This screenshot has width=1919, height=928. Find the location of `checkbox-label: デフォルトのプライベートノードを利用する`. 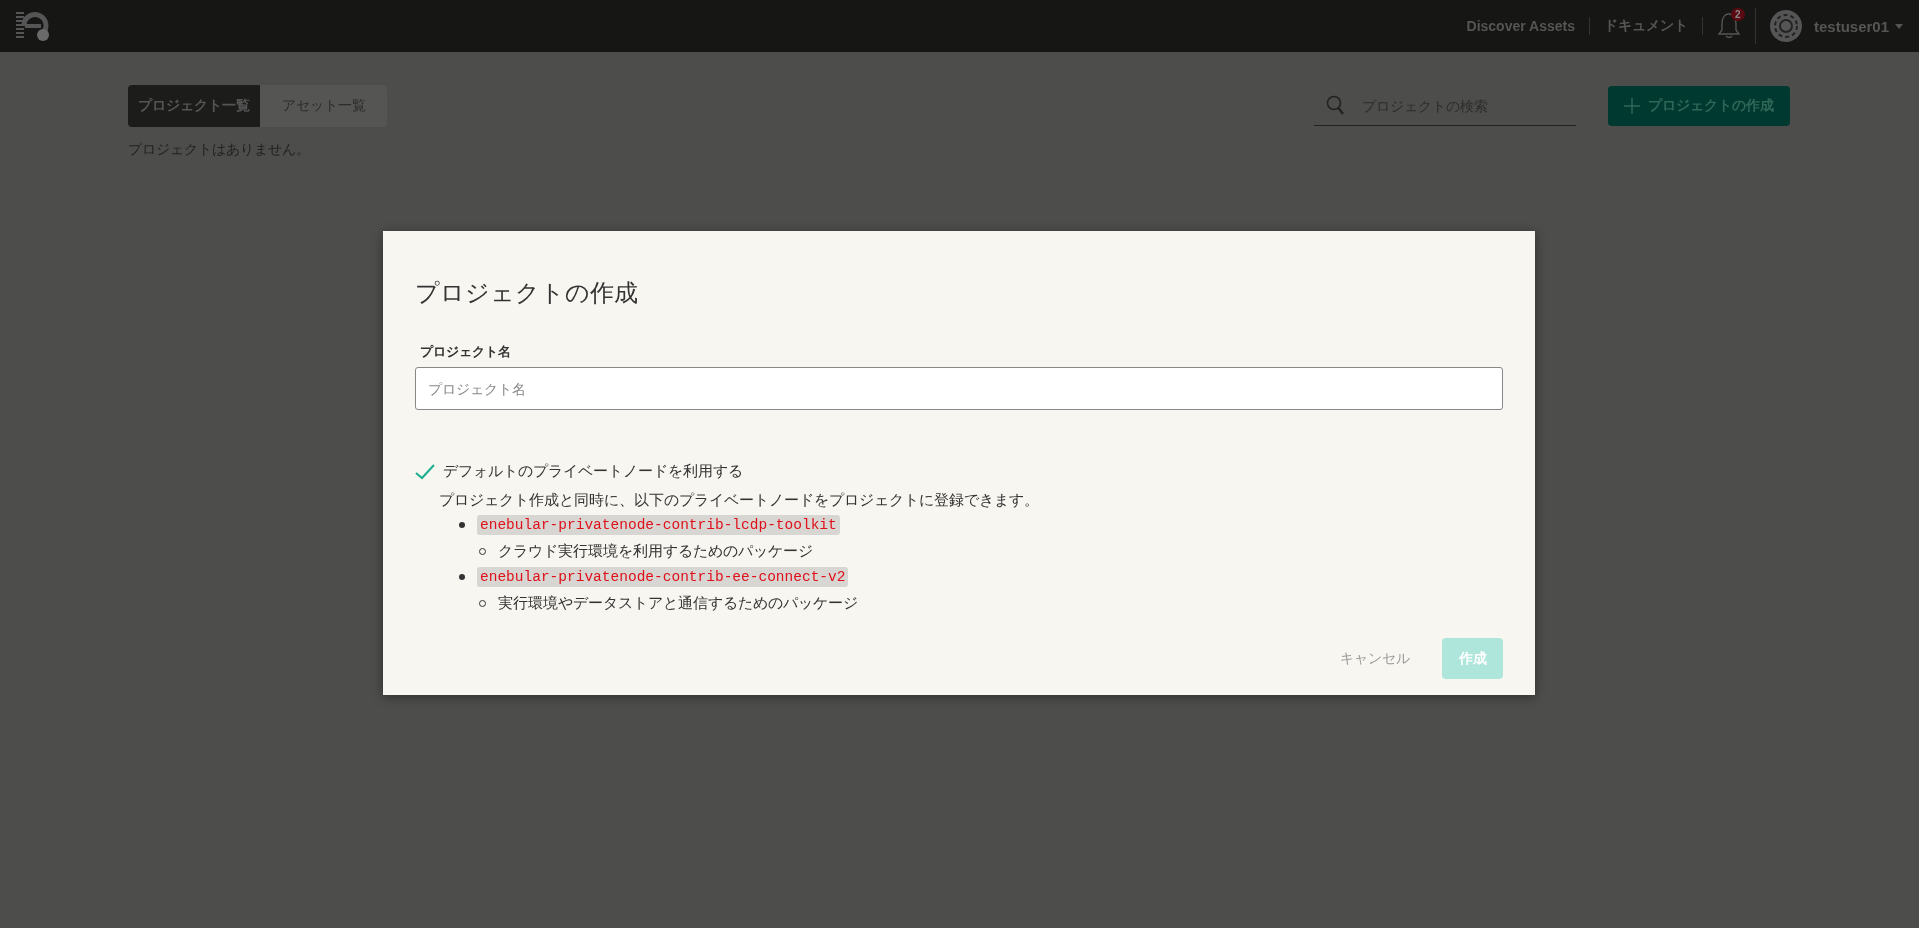

checkbox-label: デフォルトのプライベートノードを利用する is located at coordinates (593, 471).